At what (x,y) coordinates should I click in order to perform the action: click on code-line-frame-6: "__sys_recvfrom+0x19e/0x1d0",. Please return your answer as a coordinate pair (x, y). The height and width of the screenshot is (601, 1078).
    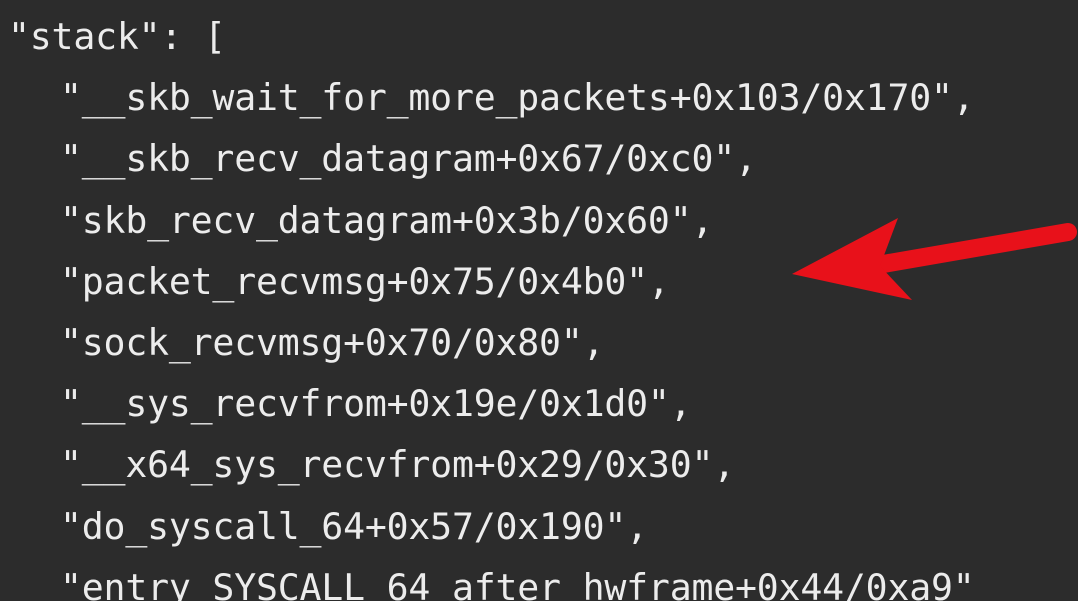
    Looking at the image, I should click on (491, 403).